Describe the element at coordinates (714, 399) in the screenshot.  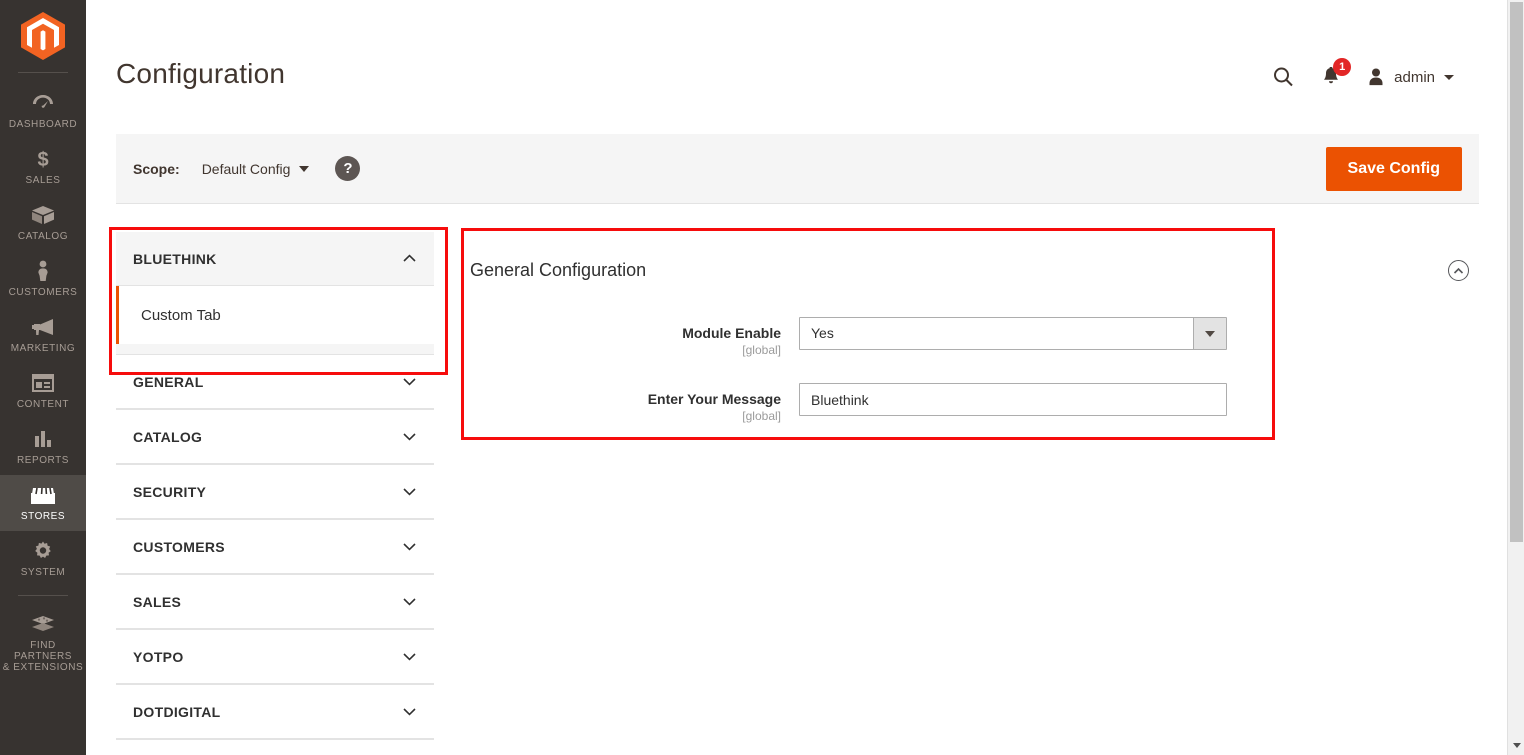
I see `field-label: Enter Your Message` at that location.